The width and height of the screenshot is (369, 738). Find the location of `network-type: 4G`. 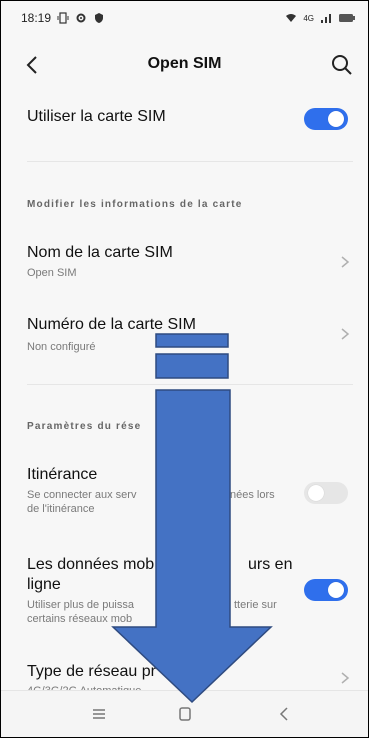

network-type: 4G is located at coordinates (308, 18).